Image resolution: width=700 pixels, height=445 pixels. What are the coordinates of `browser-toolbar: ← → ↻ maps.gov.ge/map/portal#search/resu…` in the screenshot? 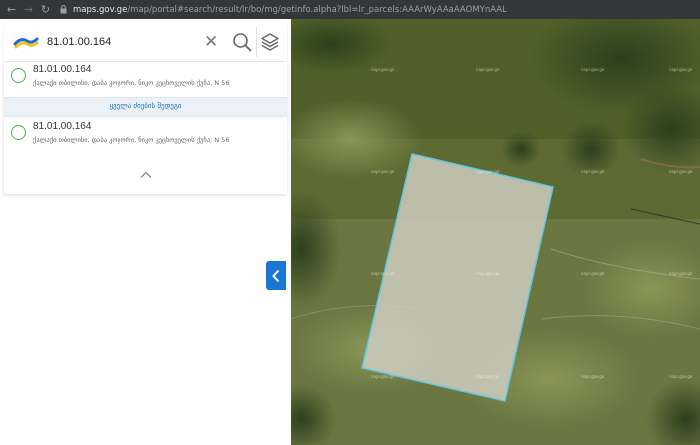 It's located at (350, 9).